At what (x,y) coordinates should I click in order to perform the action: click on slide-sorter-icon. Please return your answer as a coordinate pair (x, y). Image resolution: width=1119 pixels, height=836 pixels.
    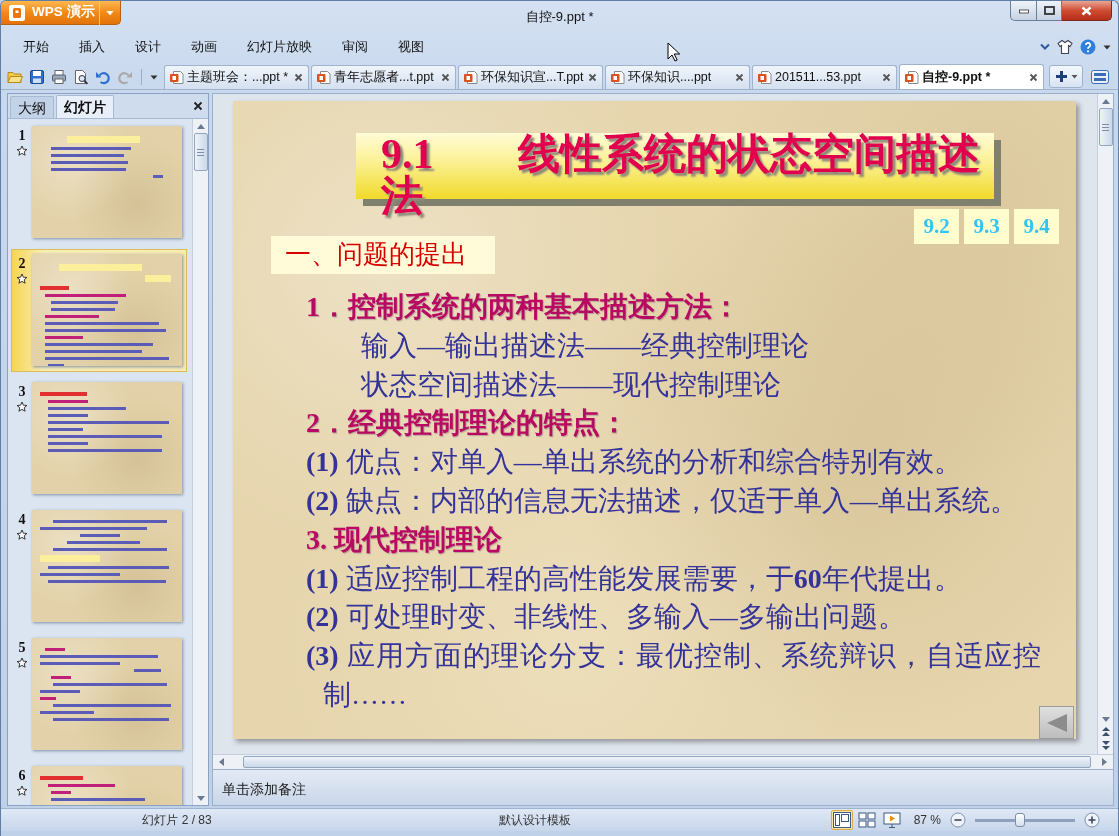
    Looking at the image, I should click on (866, 820).